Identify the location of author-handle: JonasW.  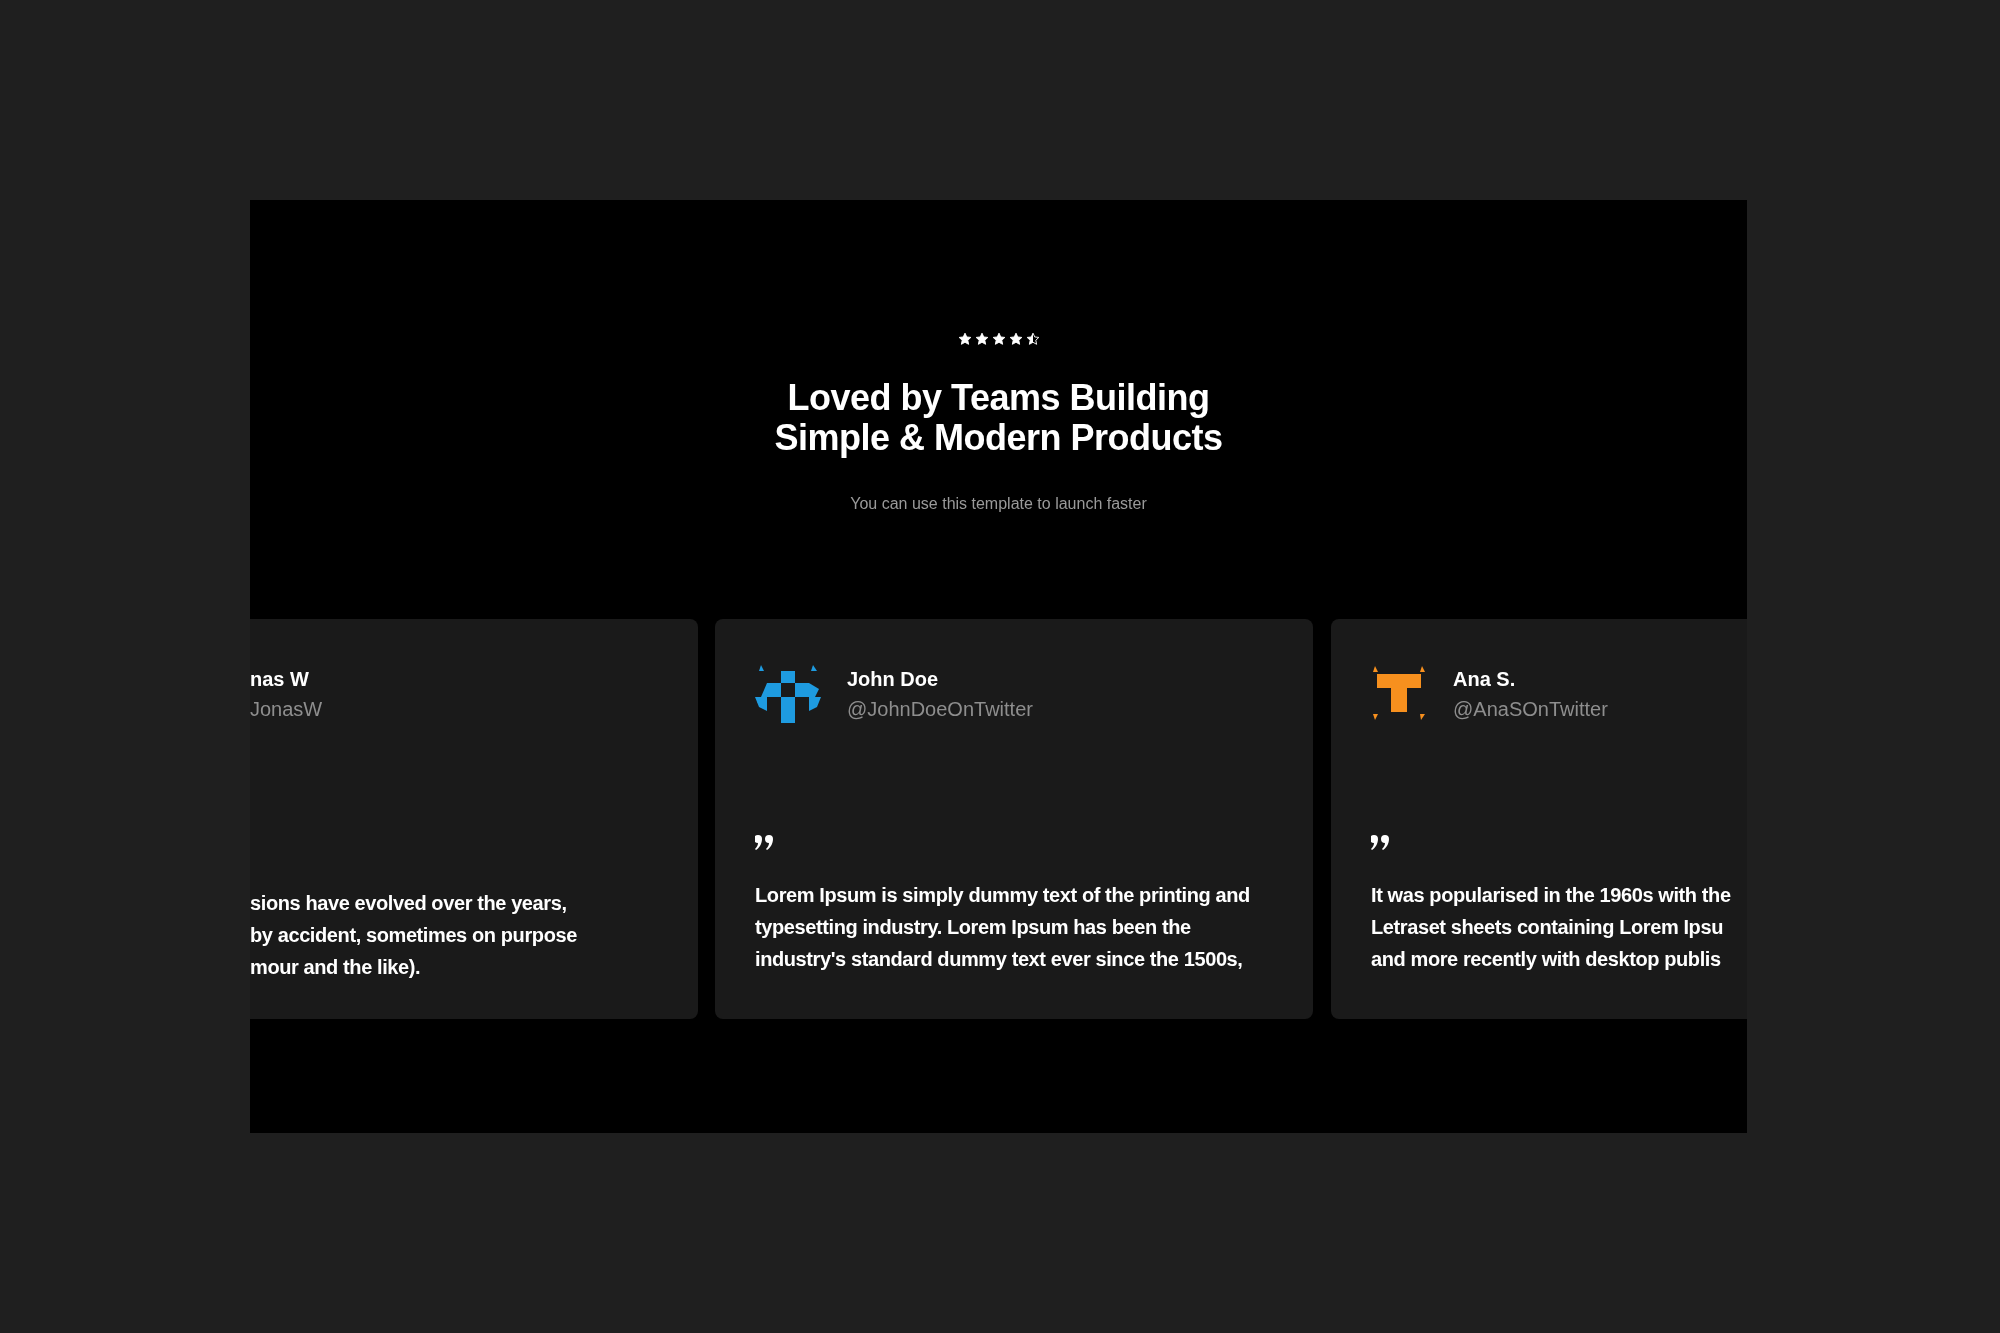
(286, 709).